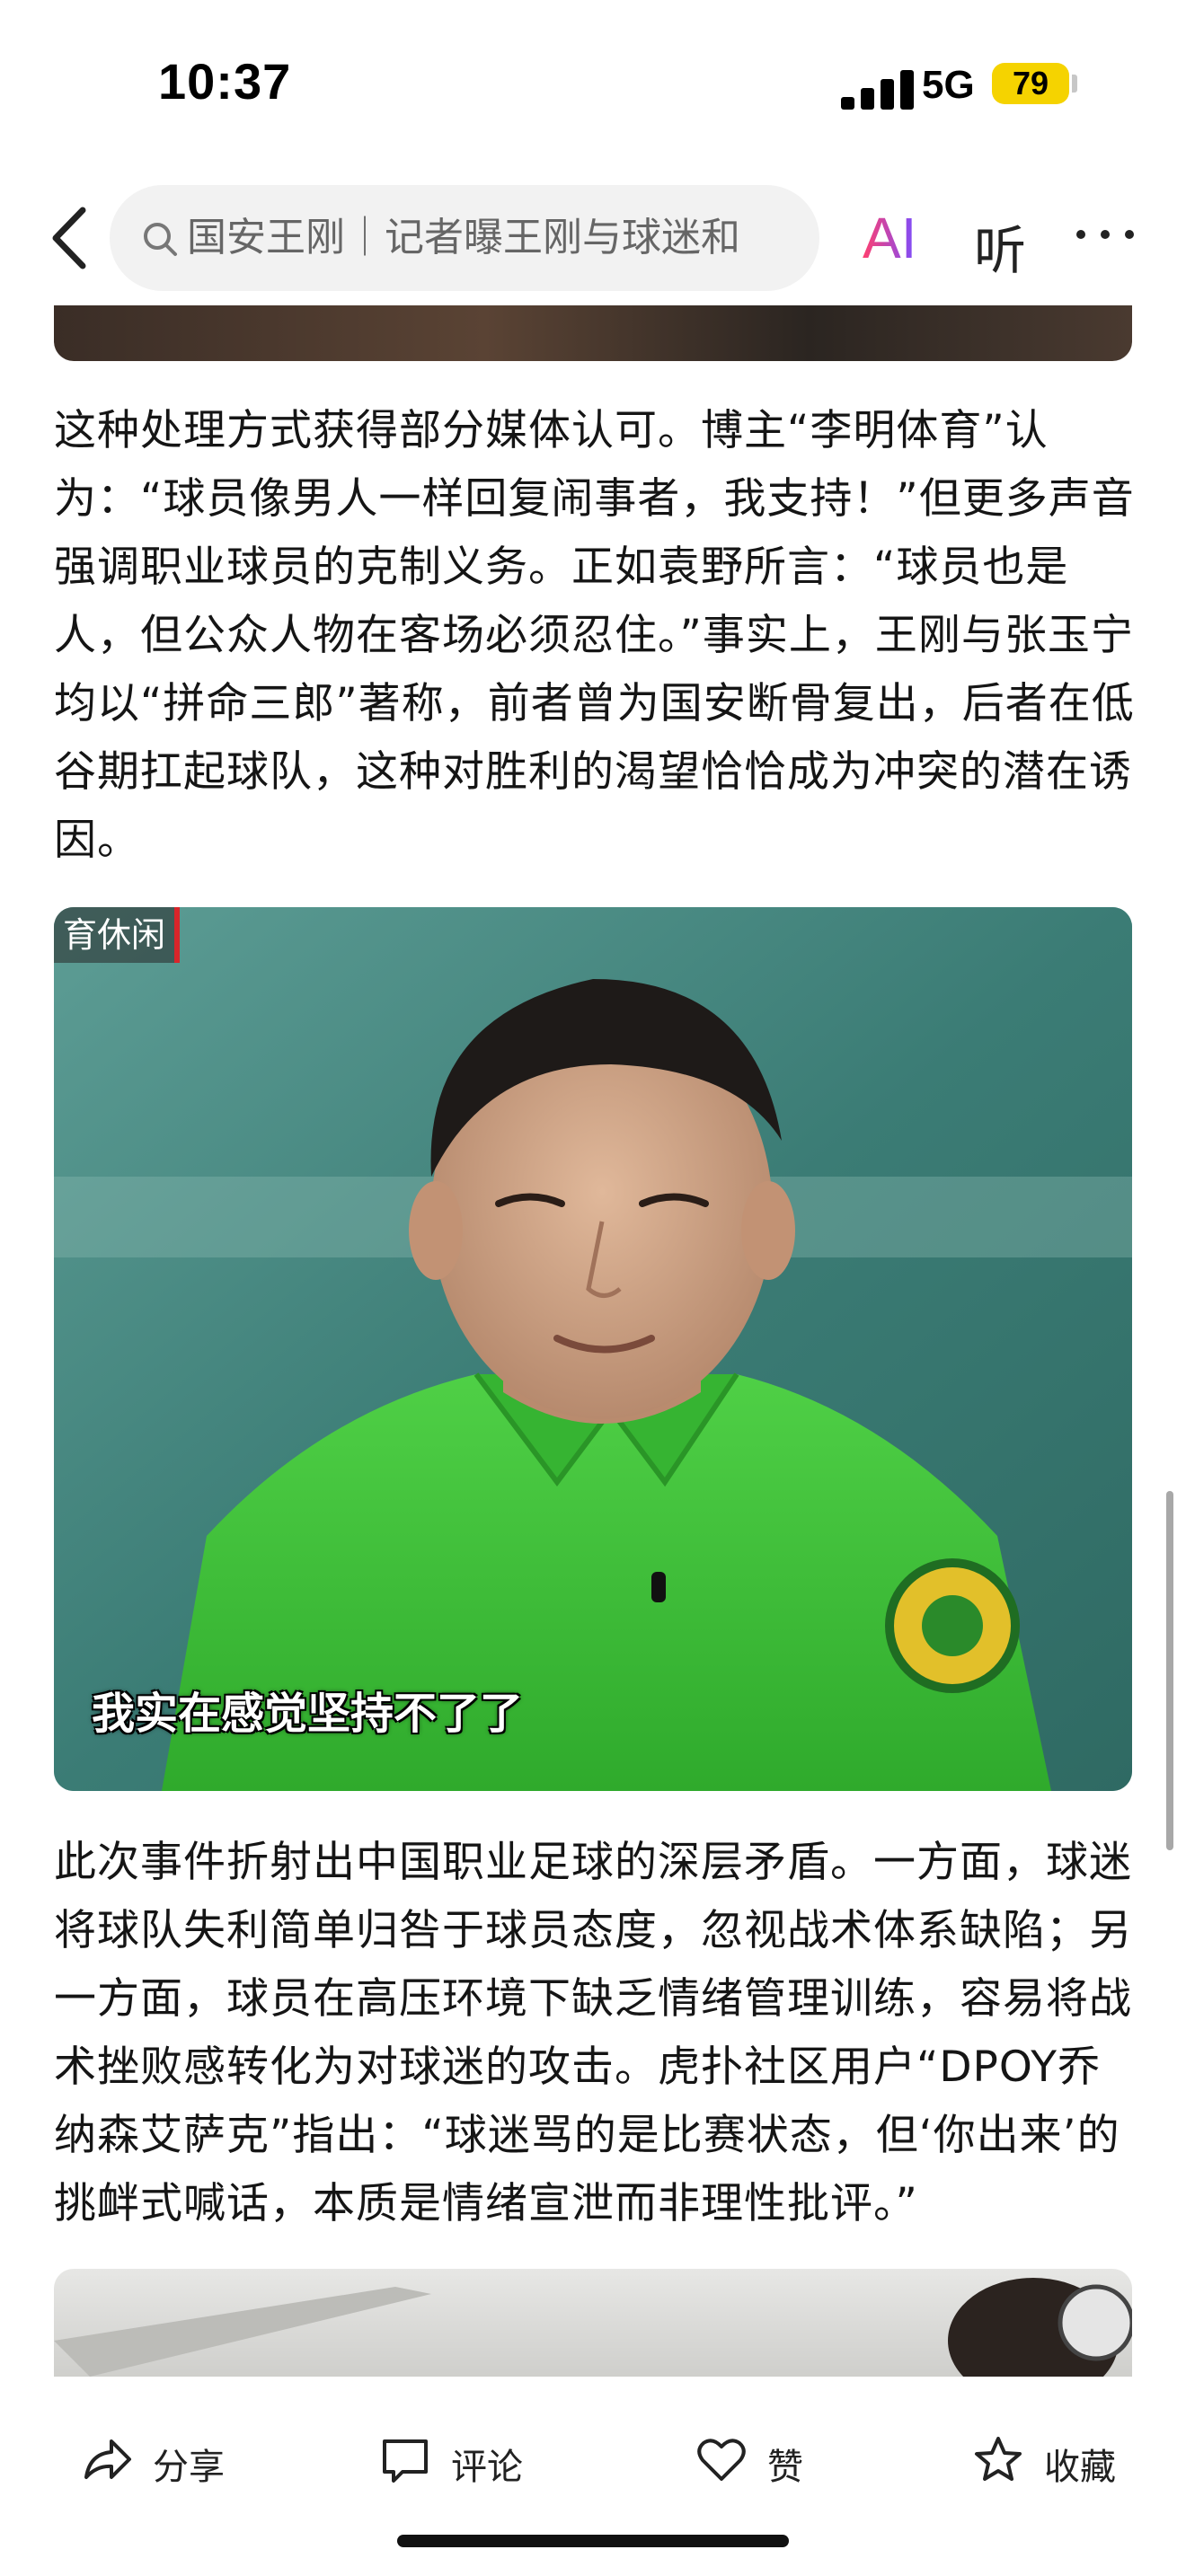  I want to click on ai-button: AI, so click(889, 238).